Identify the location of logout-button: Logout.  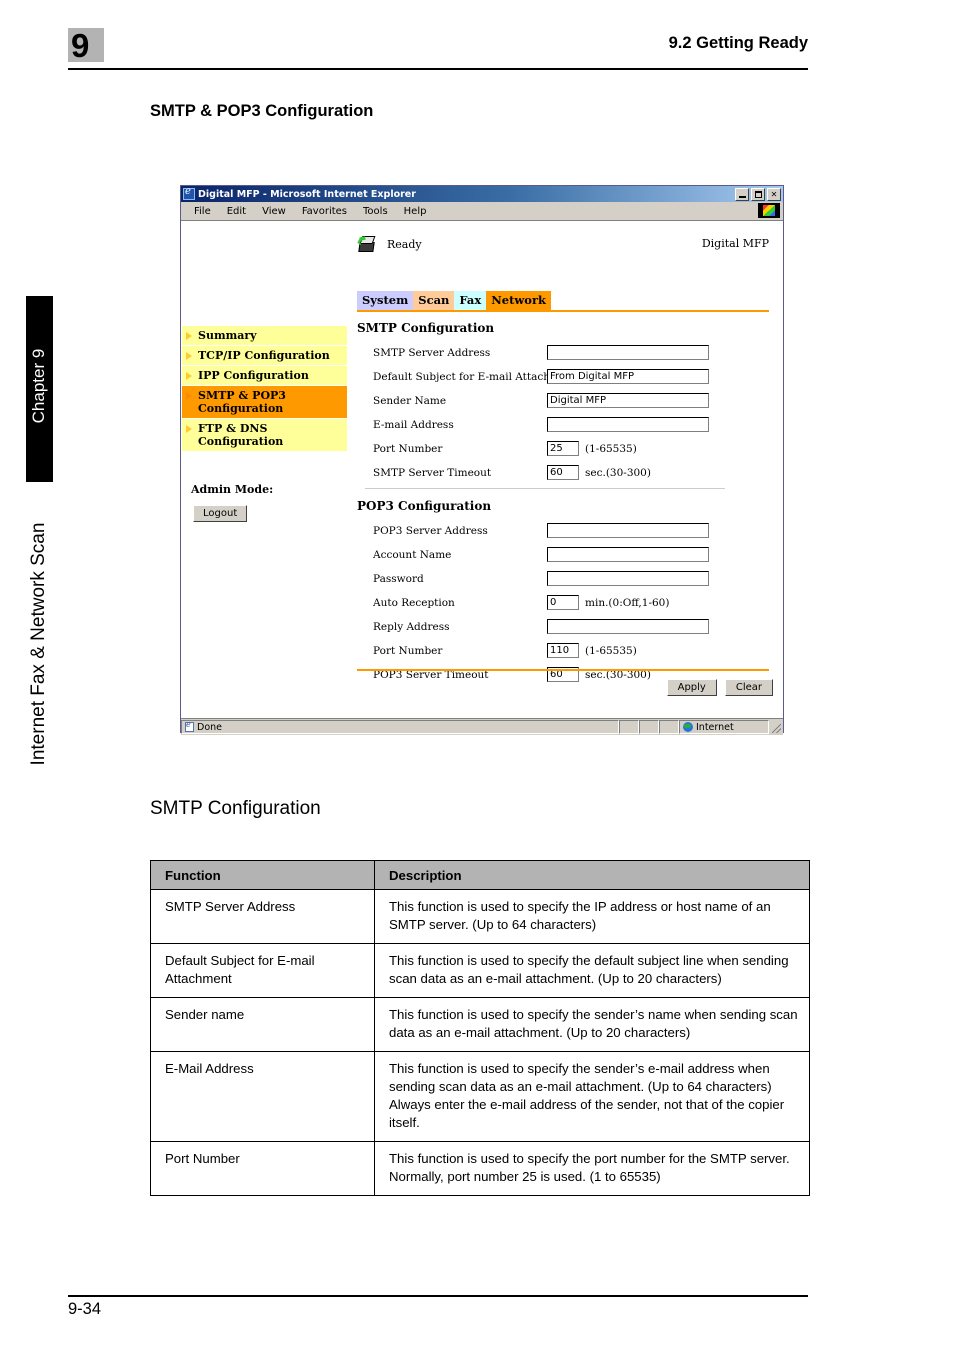
(220, 513).